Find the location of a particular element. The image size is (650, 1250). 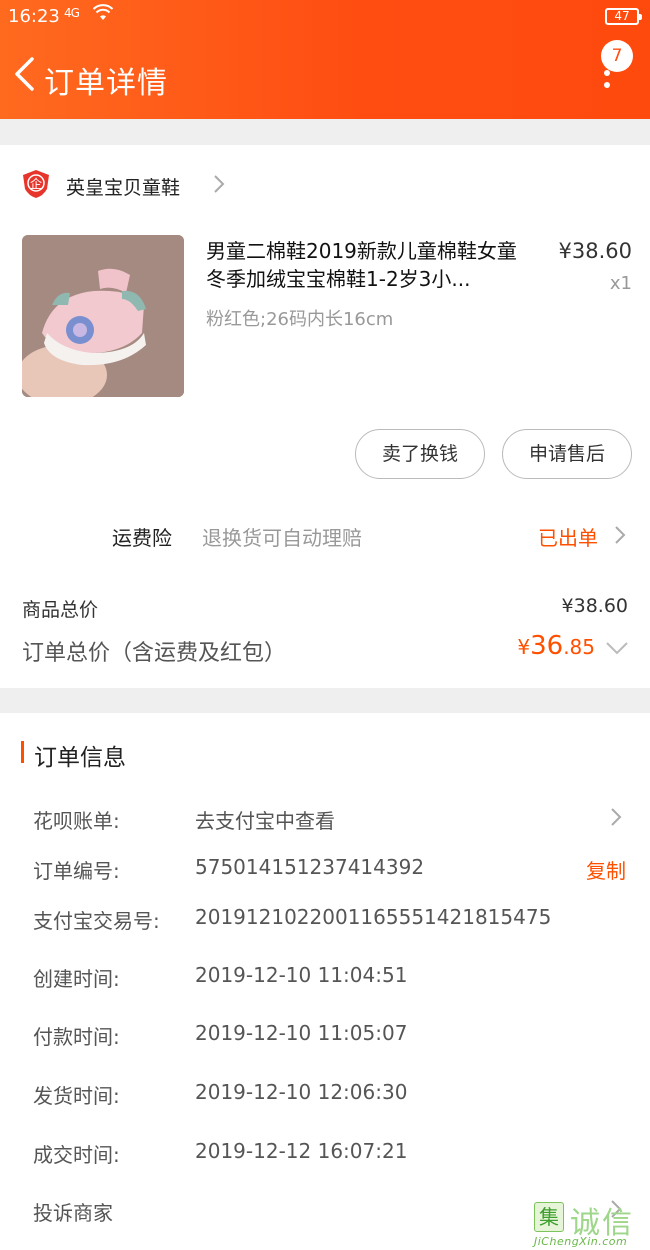

insurance-description: 退换货可自动理赔 is located at coordinates (282, 538).